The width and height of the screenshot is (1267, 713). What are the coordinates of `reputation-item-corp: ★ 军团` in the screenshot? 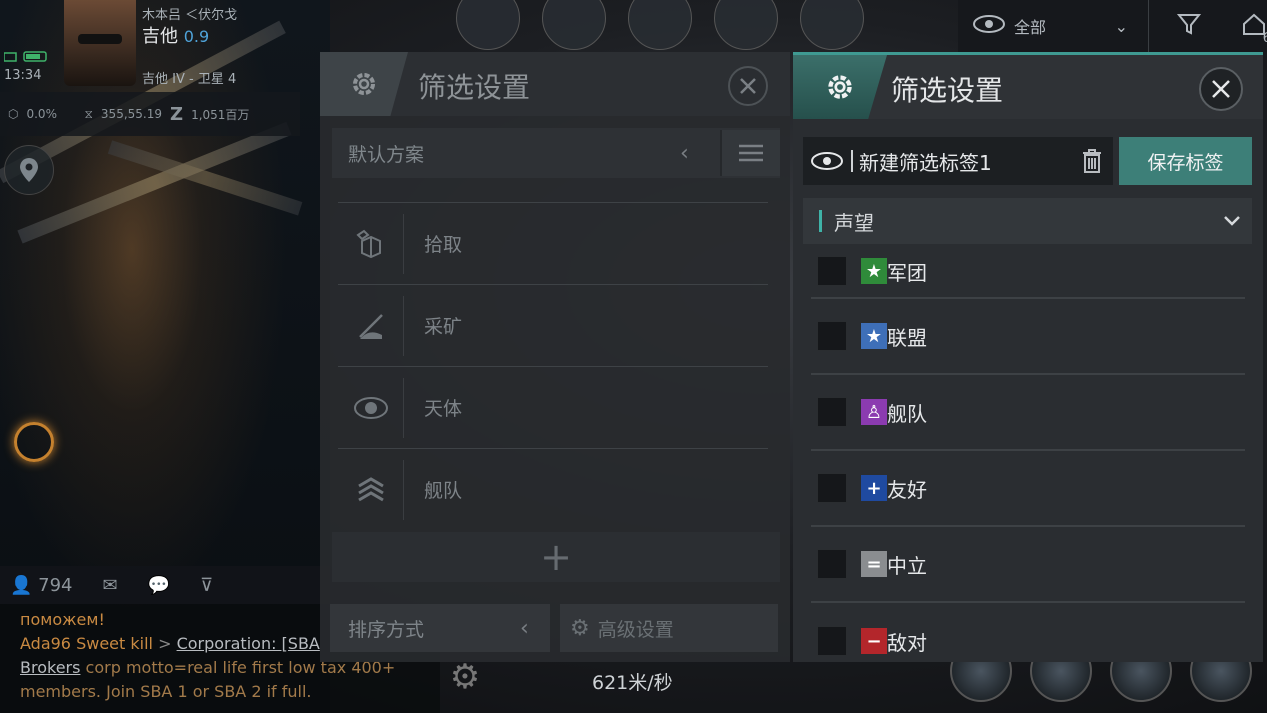 It's located at (1028, 272).